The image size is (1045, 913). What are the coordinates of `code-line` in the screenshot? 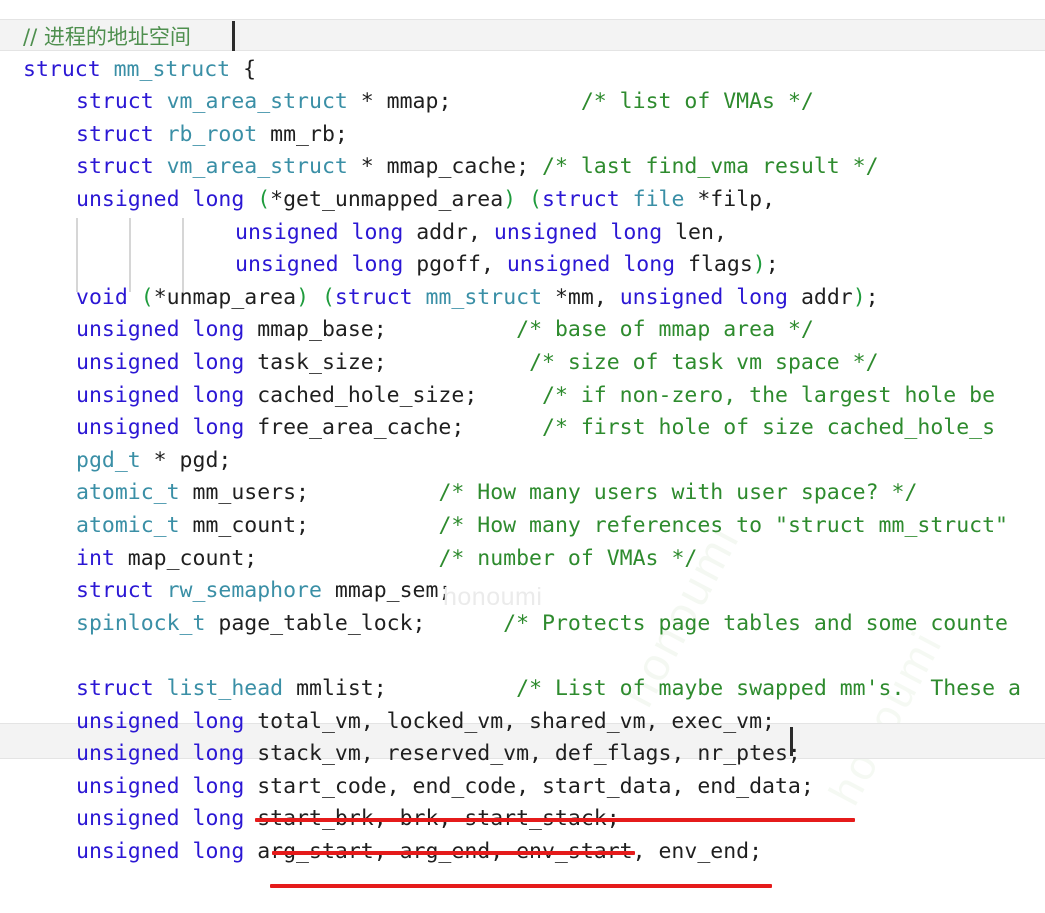 It's located at (522, 656).